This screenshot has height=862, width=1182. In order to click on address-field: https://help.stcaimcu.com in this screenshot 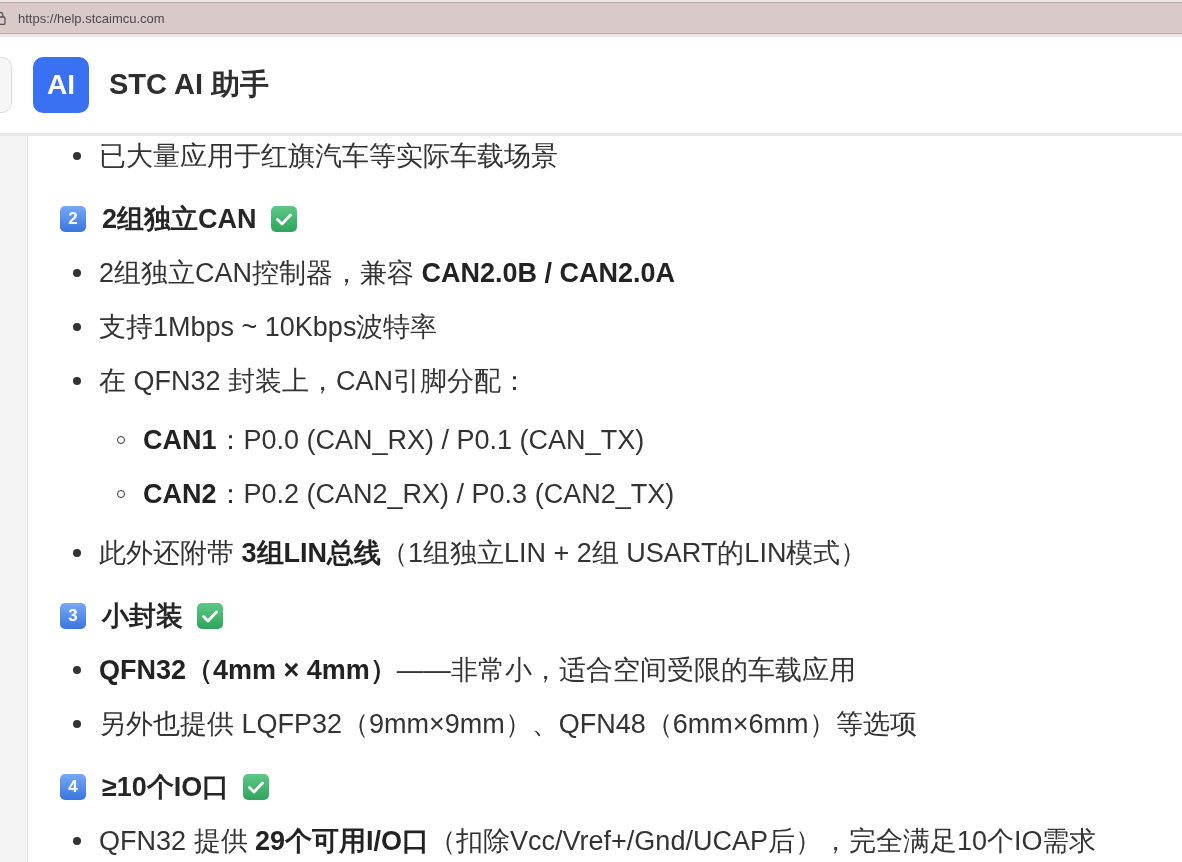, I will do `click(591, 18)`.